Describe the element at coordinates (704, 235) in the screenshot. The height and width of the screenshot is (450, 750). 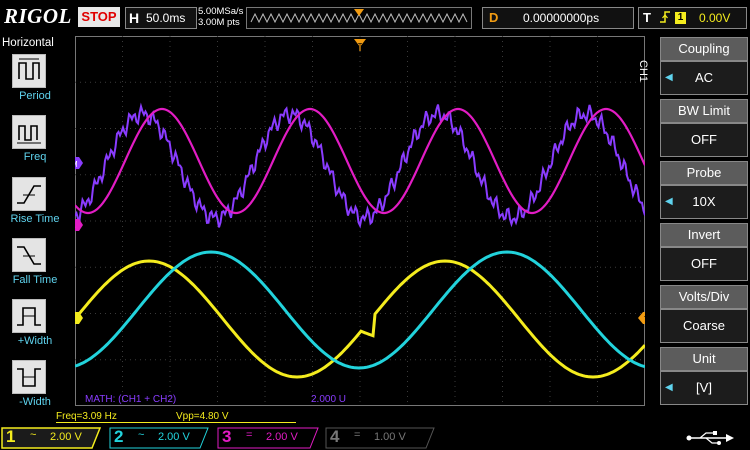
I see `invert-label: Invert` at that location.